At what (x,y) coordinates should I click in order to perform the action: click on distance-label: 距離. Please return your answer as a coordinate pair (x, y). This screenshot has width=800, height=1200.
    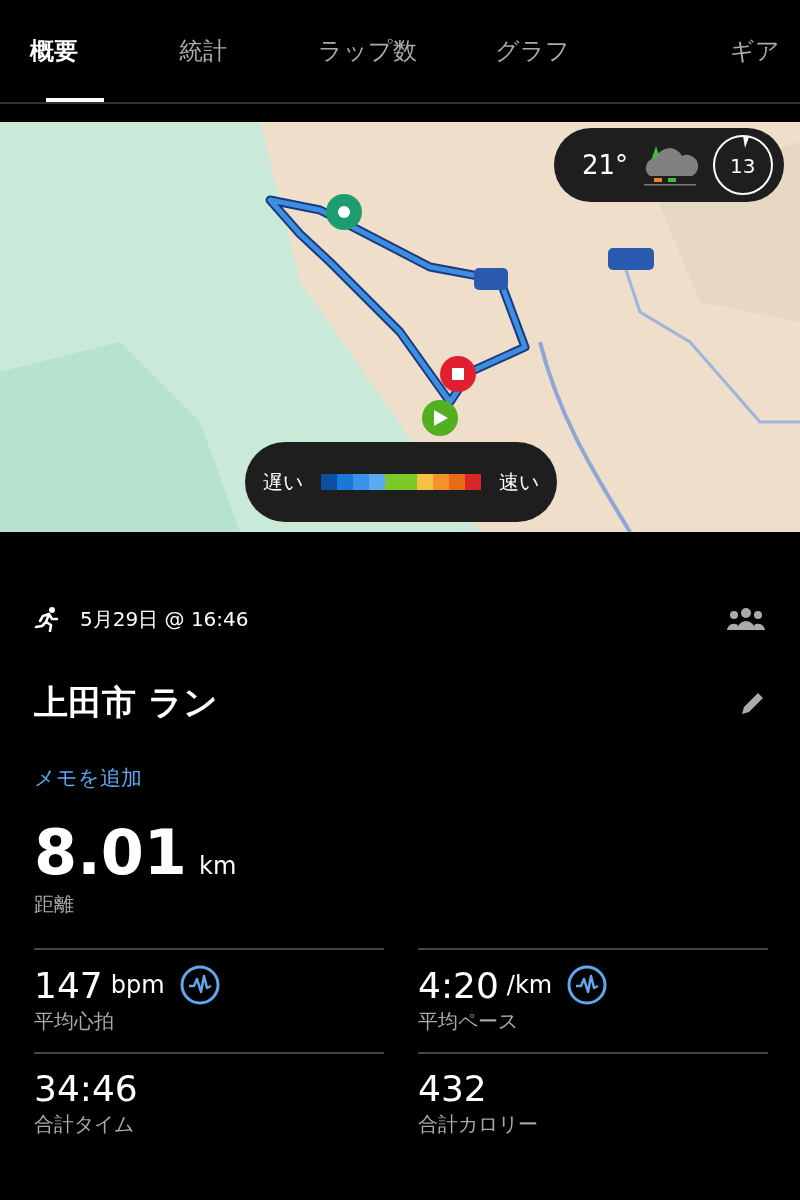
    Looking at the image, I should click on (54, 904).